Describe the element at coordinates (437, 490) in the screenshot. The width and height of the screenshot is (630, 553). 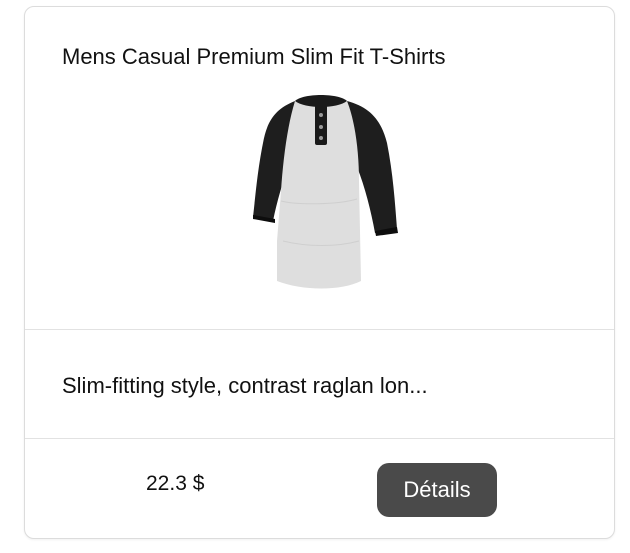
I see `details-button: Détails` at that location.